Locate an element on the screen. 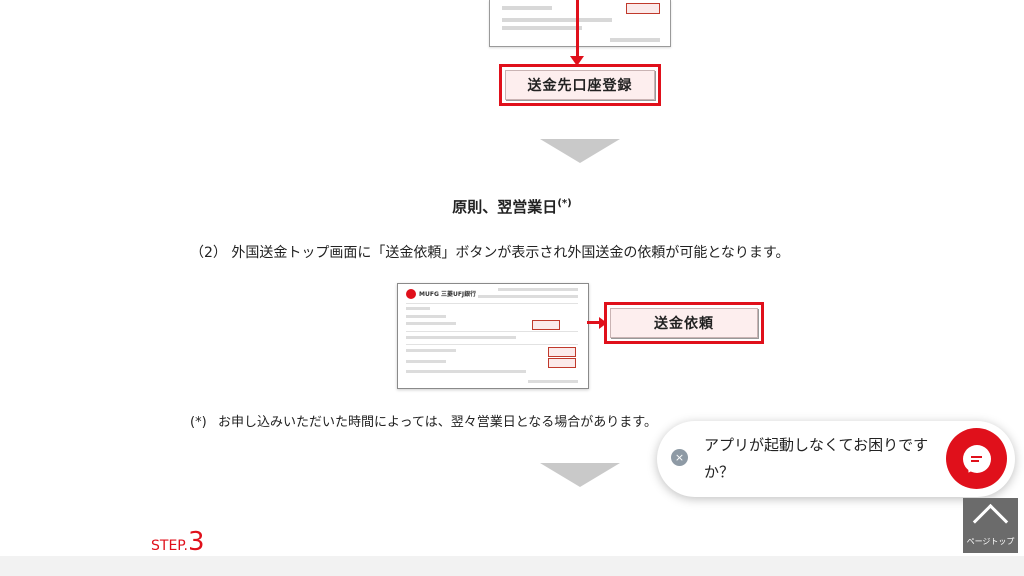  chat-button is located at coordinates (976, 458).